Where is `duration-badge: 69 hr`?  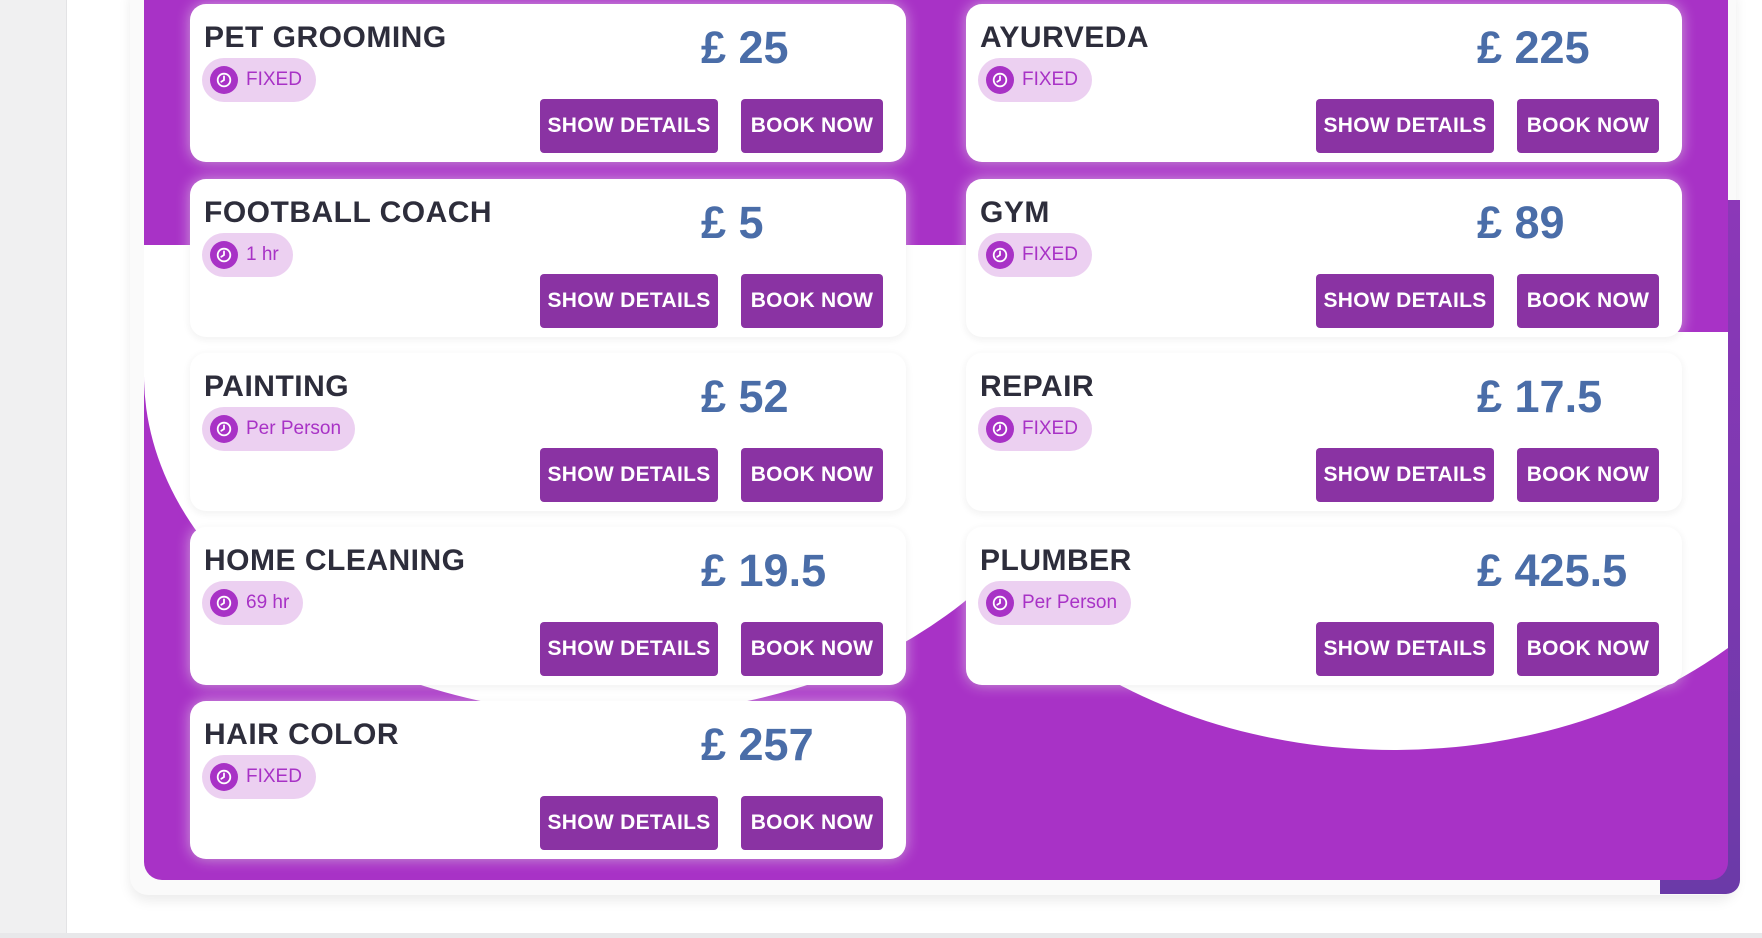
duration-badge: 69 hr is located at coordinates (253, 603).